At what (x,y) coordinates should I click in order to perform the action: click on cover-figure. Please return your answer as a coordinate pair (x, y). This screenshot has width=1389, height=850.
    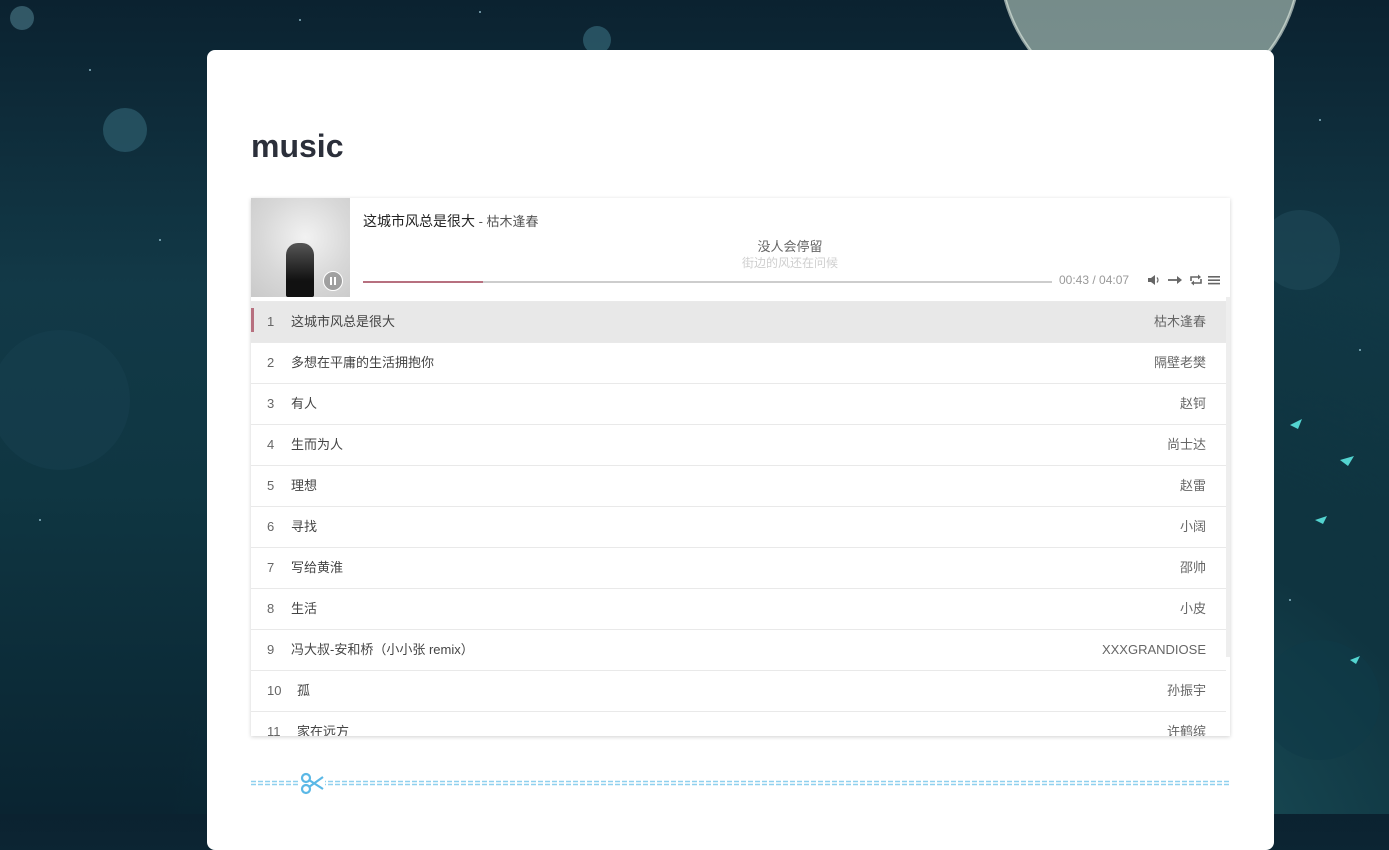
    Looking at the image, I should click on (300, 270).